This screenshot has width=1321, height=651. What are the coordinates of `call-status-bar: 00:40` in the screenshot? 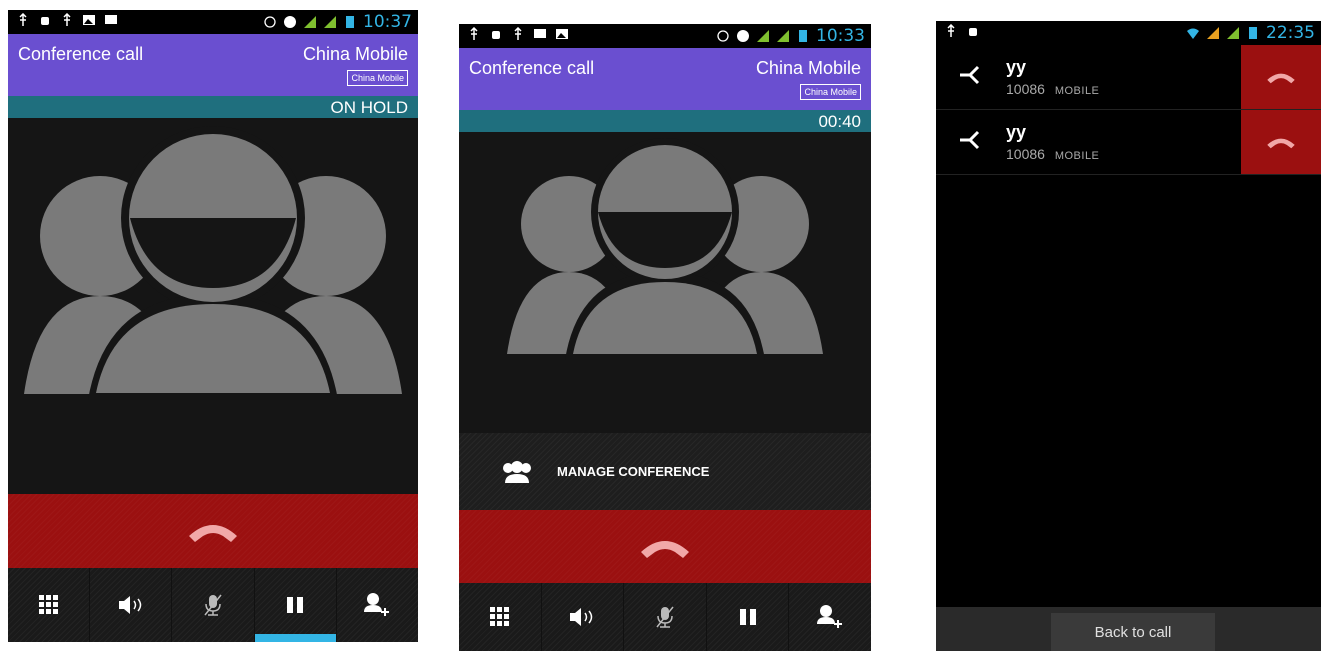 It's located at (665, 121).